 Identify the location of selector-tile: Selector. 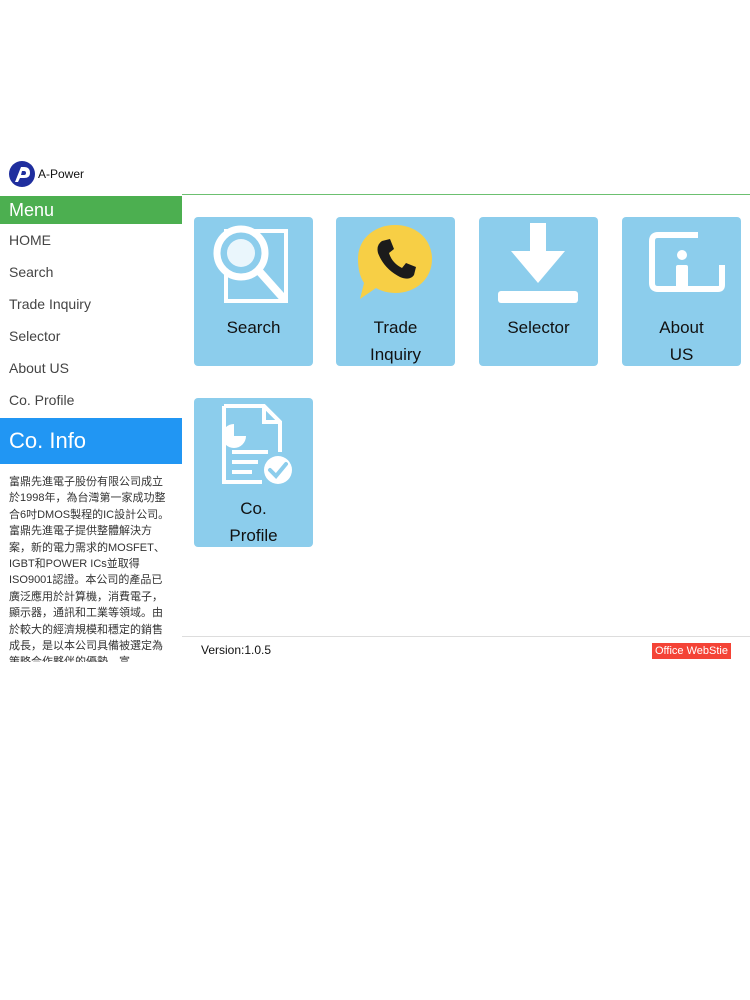
(538, 291).